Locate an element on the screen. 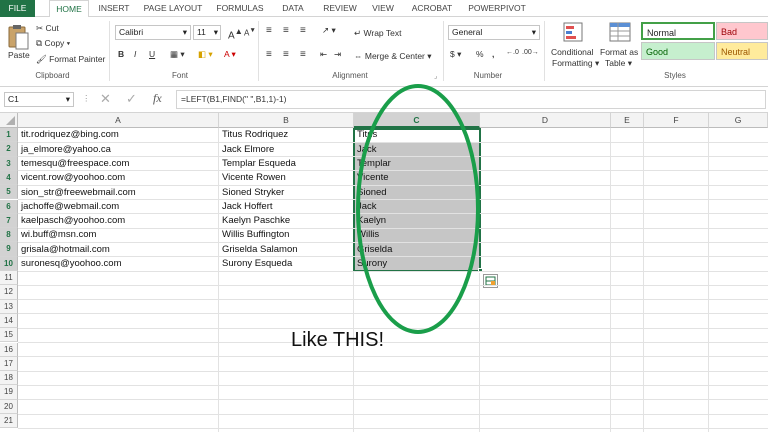 This screenshot has width=768, height=432. merge-center-button: ⇔ Merge & Center ▾ is located at coordinates (393, 56).